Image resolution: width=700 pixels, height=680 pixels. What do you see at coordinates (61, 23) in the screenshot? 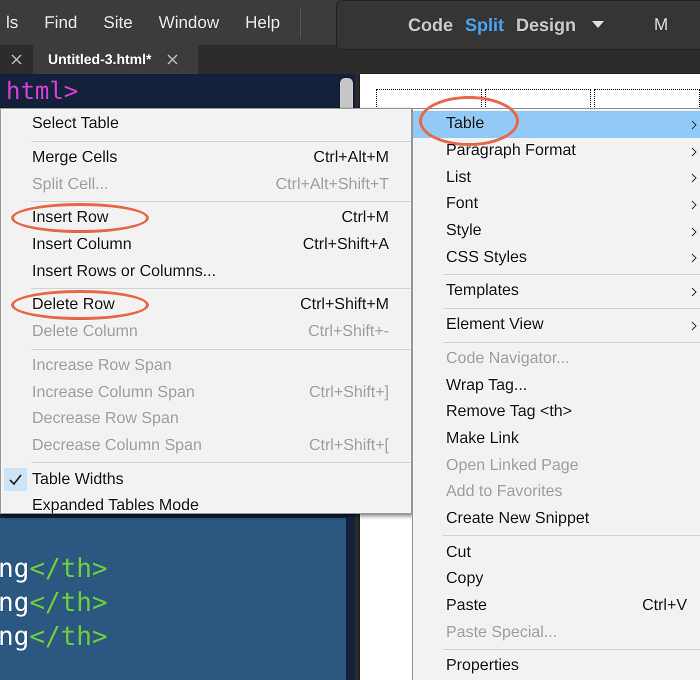
I see `menu-item: Find` at bounding box center [61, 23].